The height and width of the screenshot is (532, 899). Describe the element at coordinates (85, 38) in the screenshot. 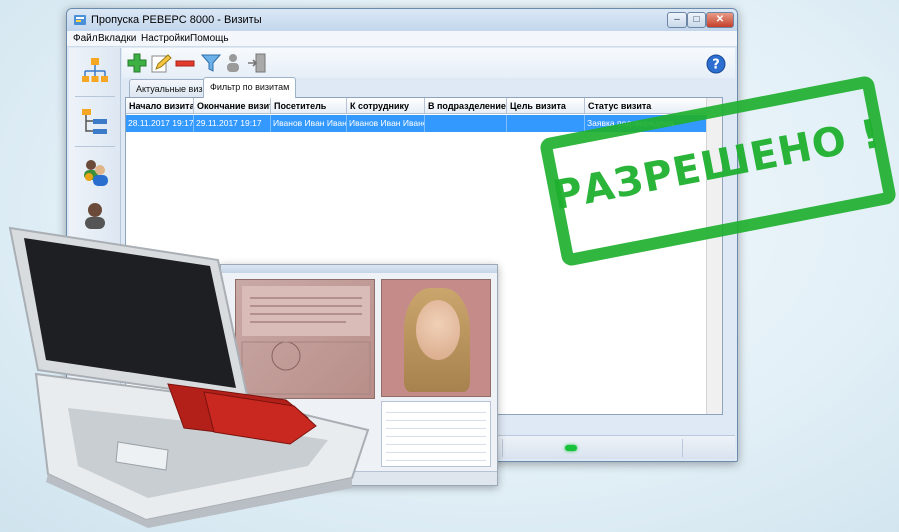

I see `menu-file: Файл` at that location.